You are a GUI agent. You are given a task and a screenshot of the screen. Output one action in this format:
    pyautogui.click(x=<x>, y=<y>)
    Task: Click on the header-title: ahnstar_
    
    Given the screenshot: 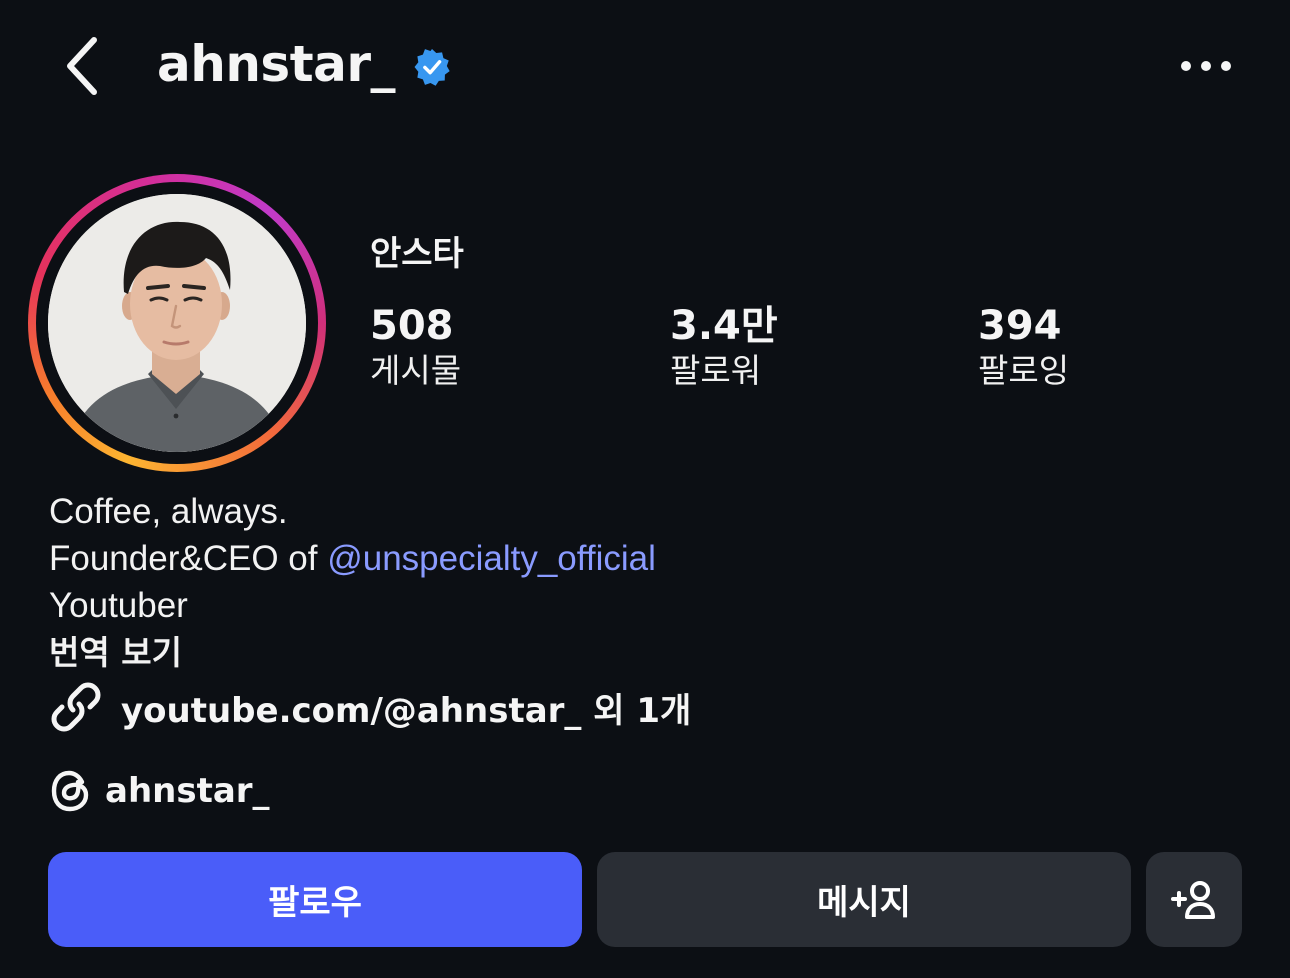 What is the action you would take?
    pyautogui.click(x=304, y=64)
    